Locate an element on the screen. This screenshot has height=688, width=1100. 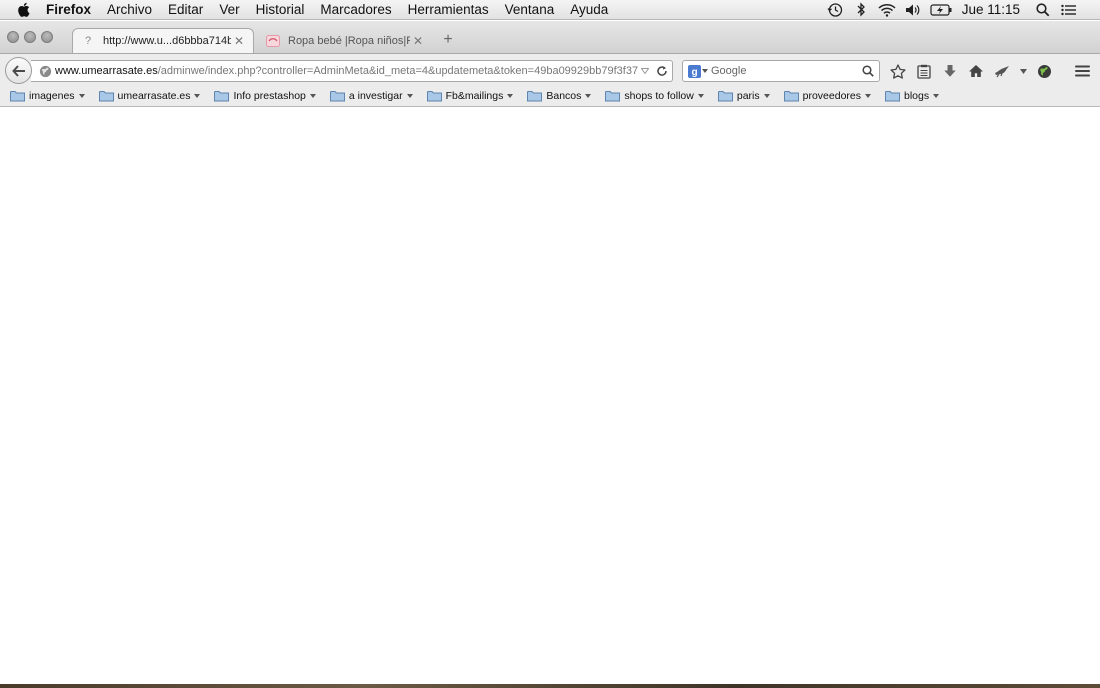
toolbar-buttons is located at coordinates (972, 71).